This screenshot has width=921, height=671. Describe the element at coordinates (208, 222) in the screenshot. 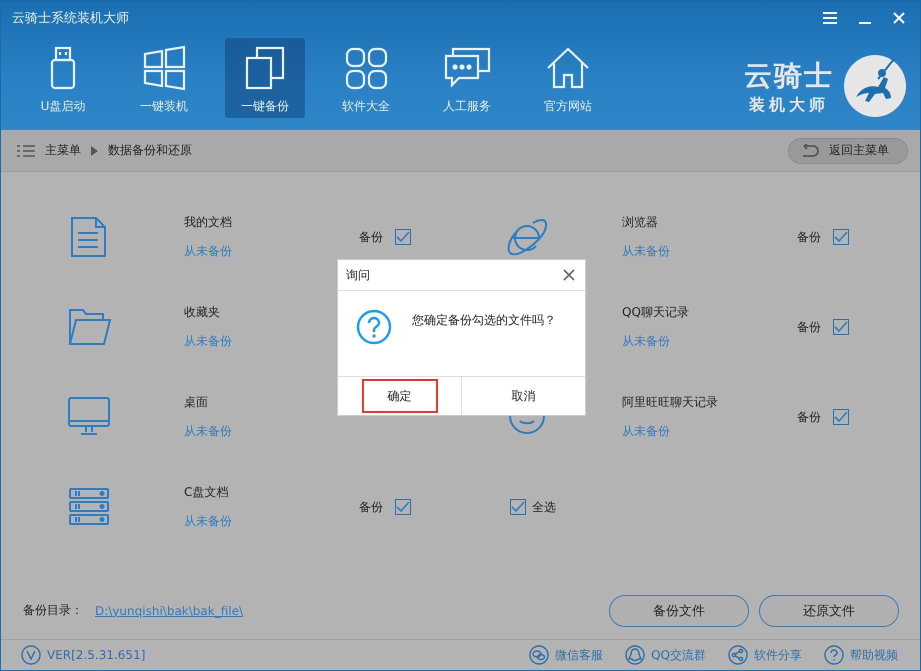

I see `item-name: 我的文档` at that location.